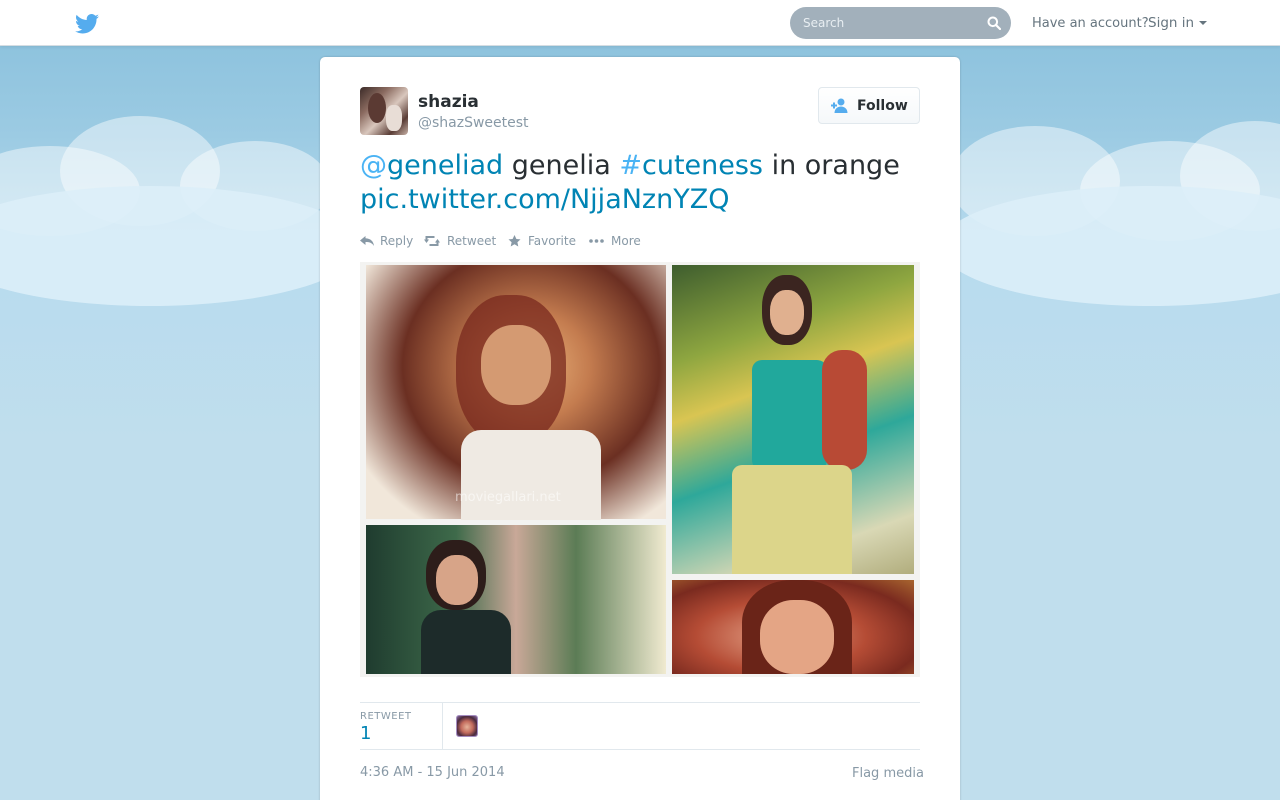  What do you see at coordinates (544, 199) in the screenshot?
I see `media-link: pic.twitter.com/NjjaNznYZQ` at bounding box center [544, 199].